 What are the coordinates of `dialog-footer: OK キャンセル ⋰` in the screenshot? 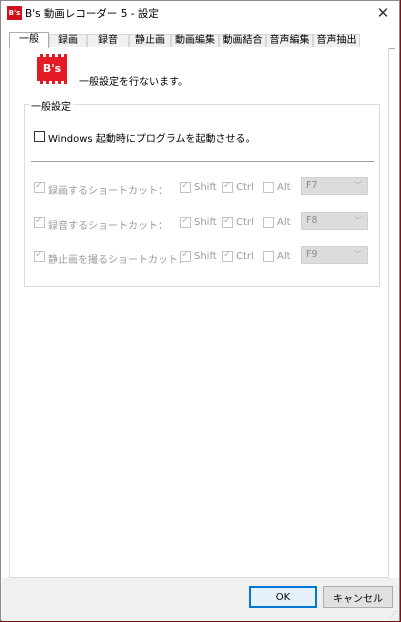 It's located at (200, 599).